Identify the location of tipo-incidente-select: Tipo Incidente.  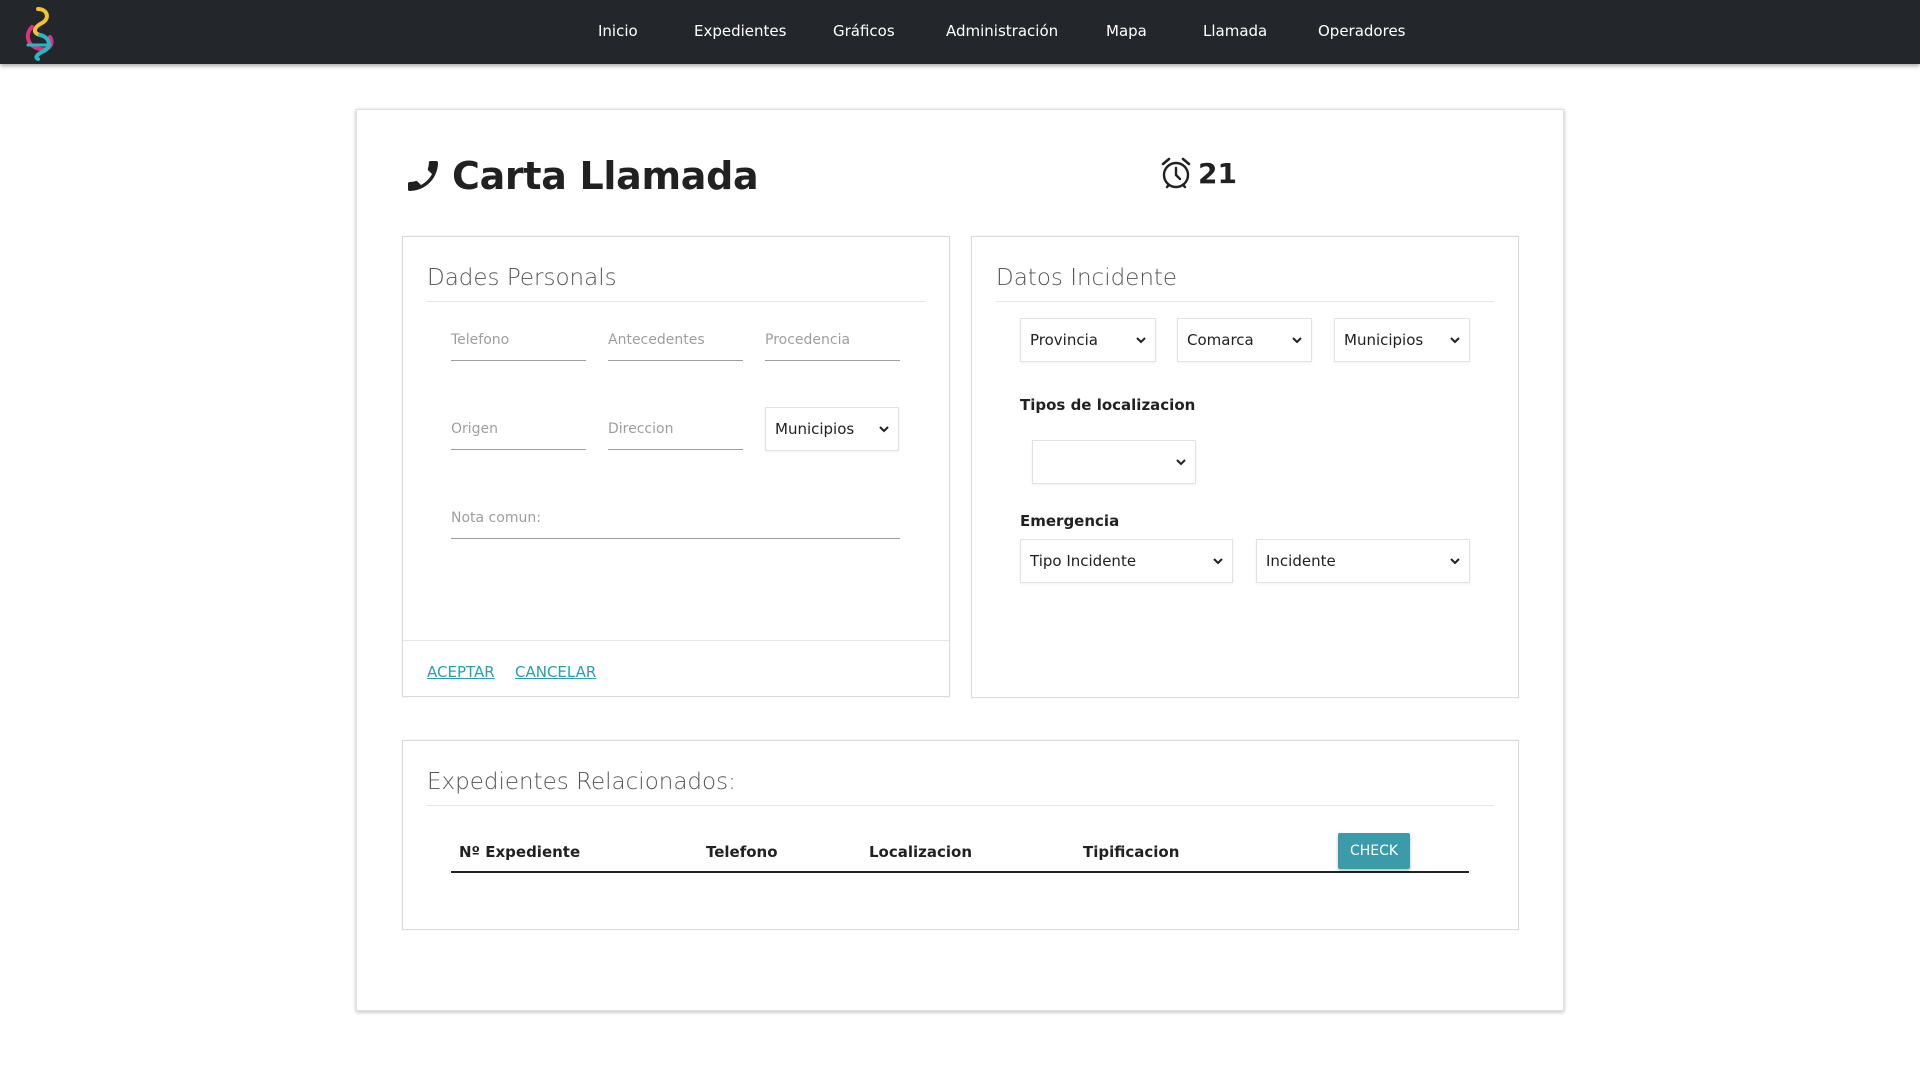
(1126, 561).